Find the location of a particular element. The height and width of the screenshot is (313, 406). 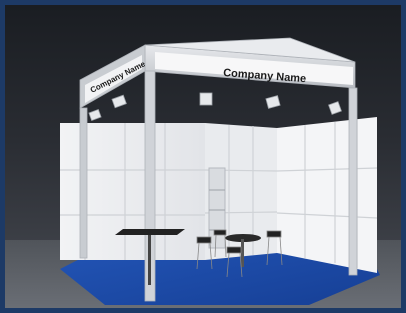

display-shelf is located at coordinates (217, 208).